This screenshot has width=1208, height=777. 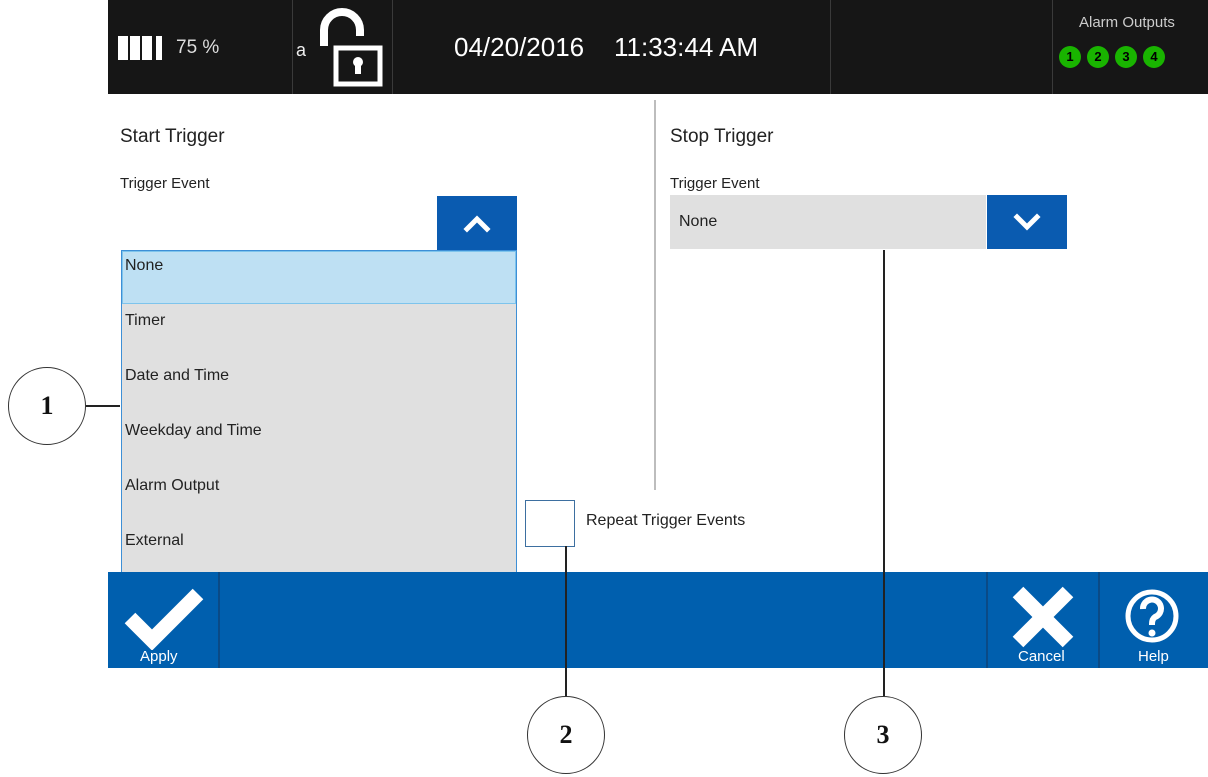 What do you see at coordinates (655, 295) in the screenshot?
I see `column-divider` at bounding box center [655, 295].